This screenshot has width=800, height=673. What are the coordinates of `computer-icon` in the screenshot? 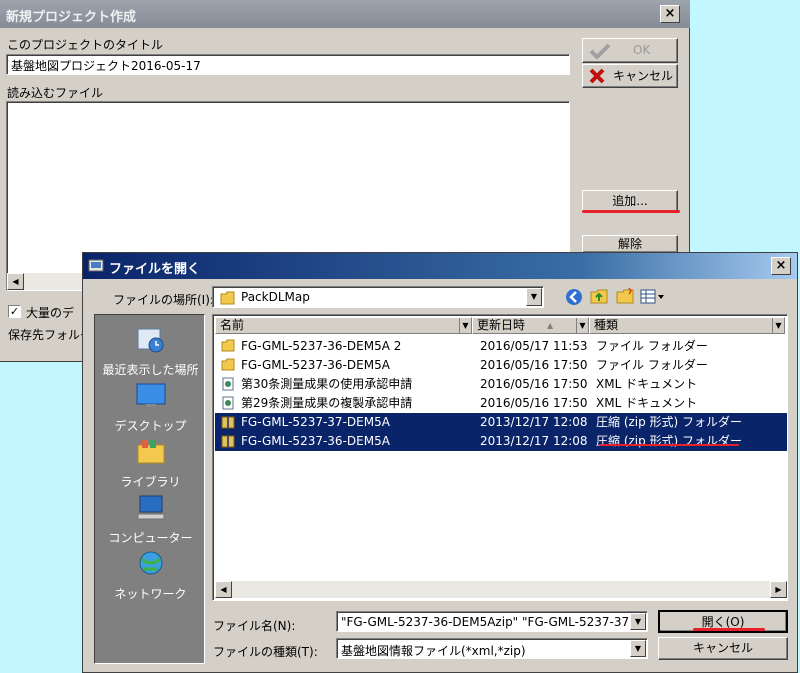 It's located at (150, 507).